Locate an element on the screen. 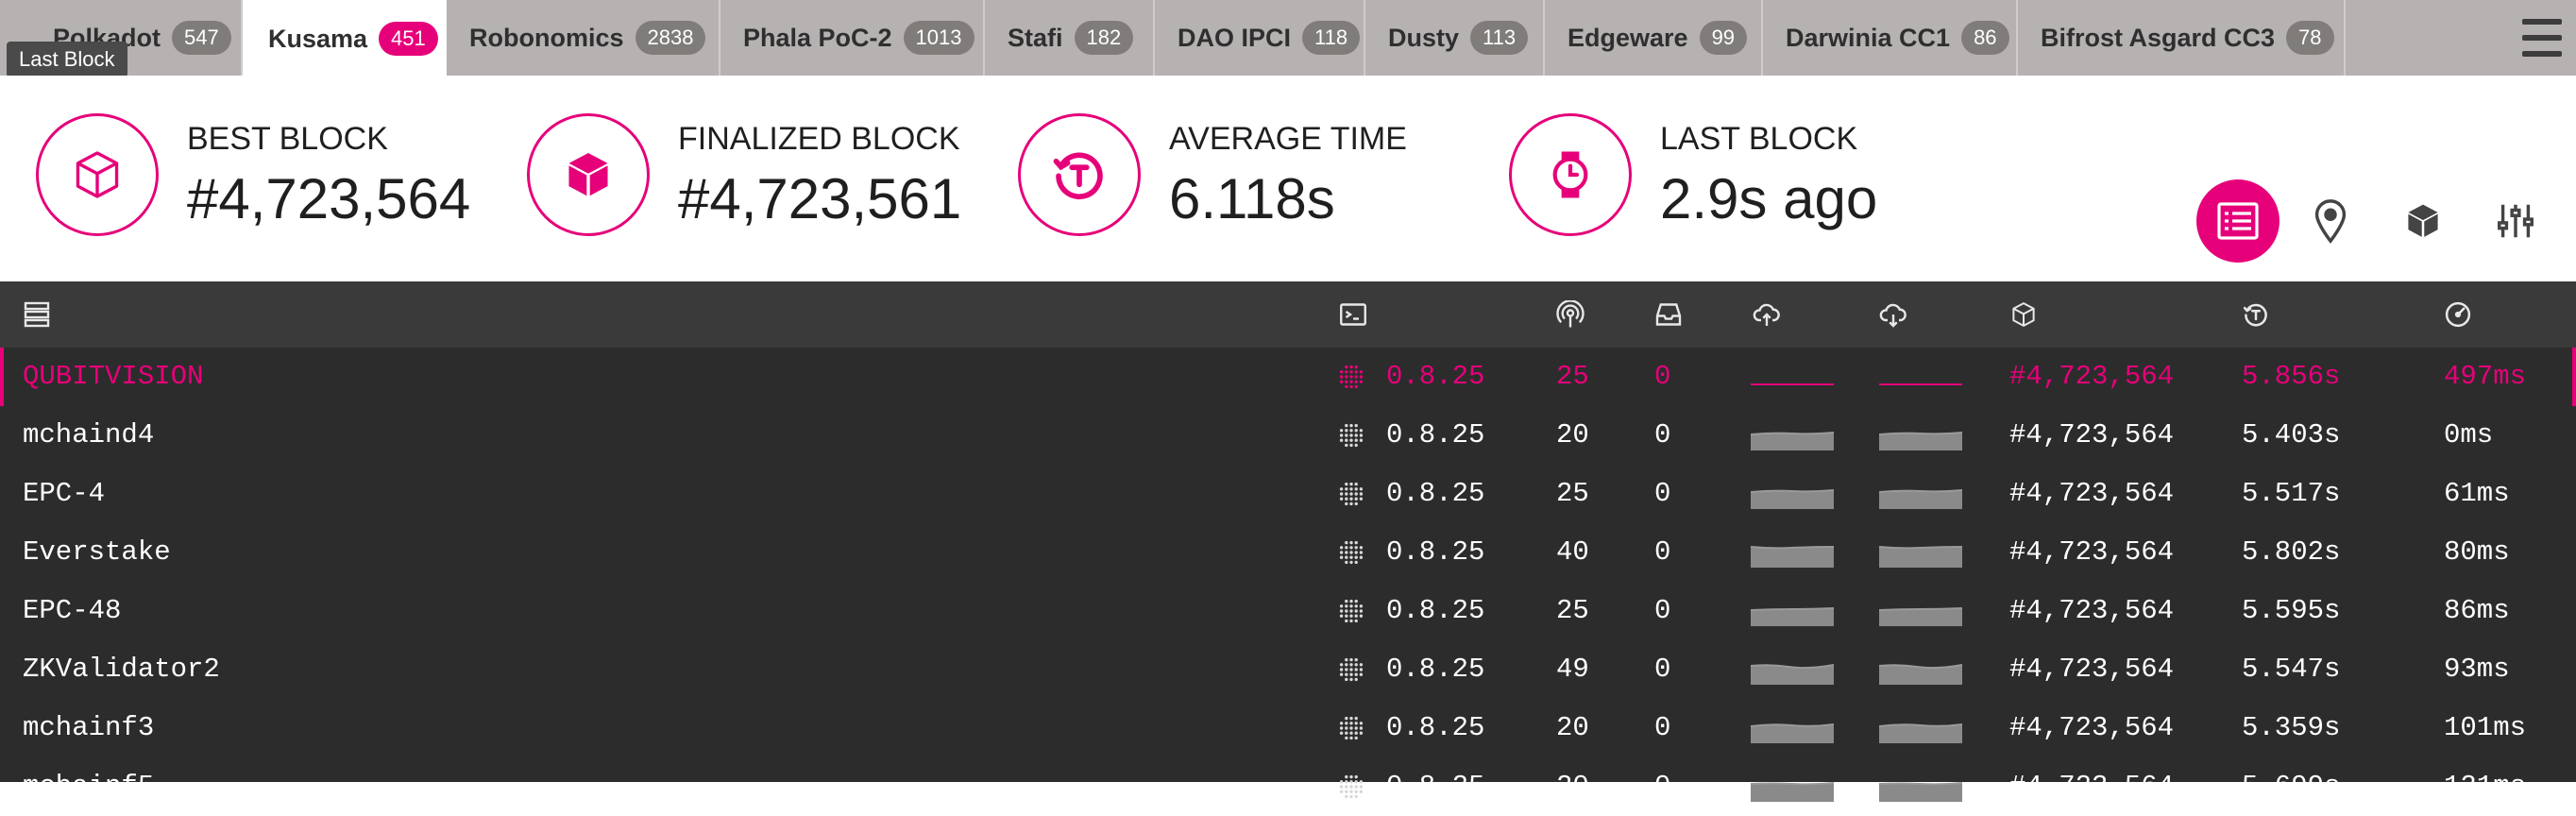 Image resolution: width=2576 pixels, height=816 pixels. tab-bifrost-asgard-cc3: Bifrost Asgard CC3 78 is located at coordinates (2182, 38).